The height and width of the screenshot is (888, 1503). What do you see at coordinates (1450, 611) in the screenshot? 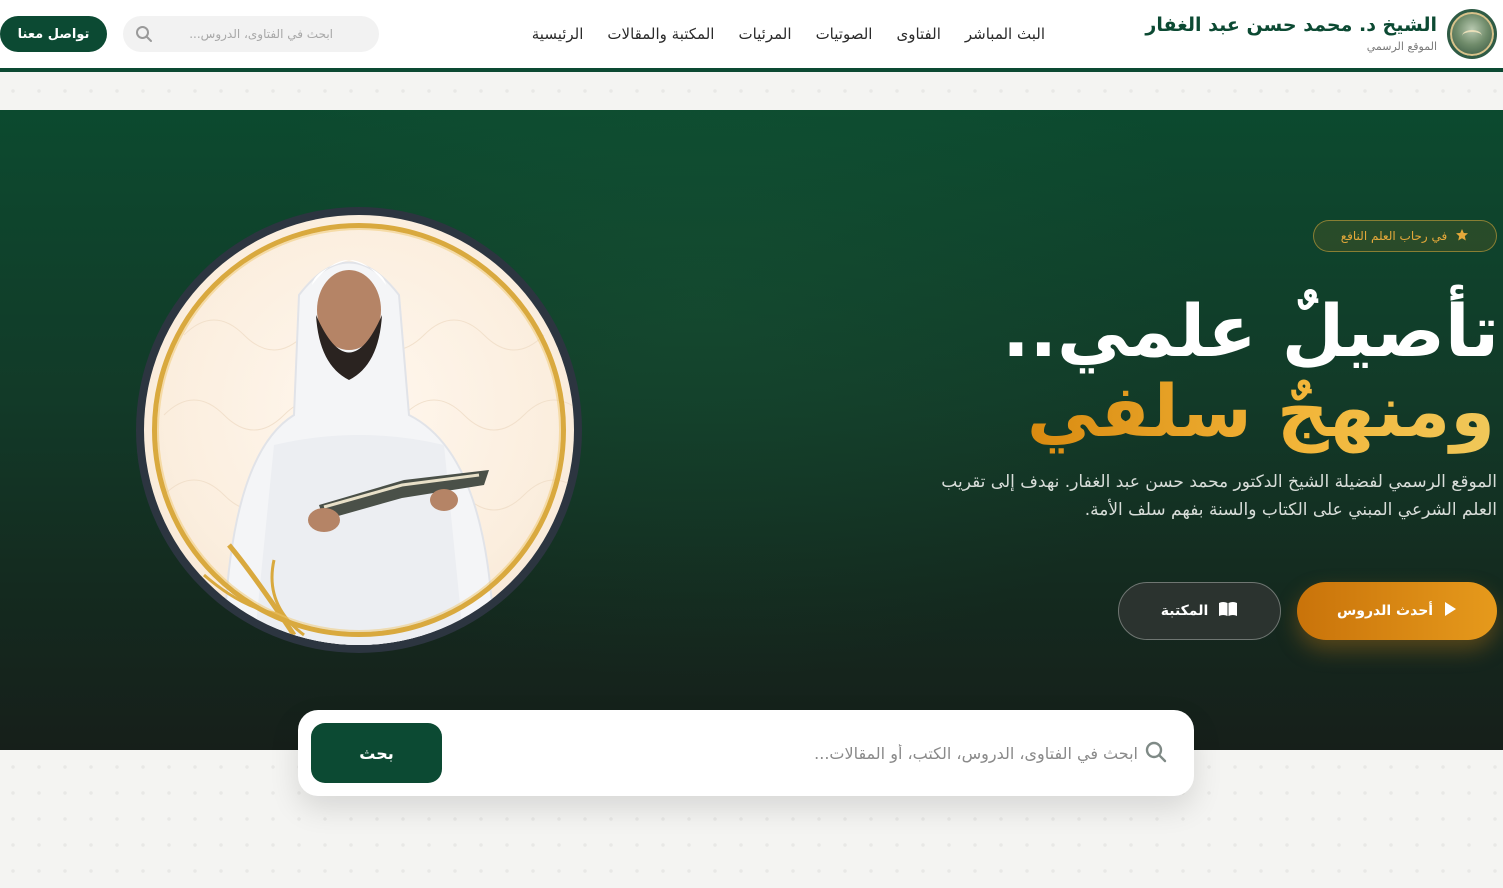
I see `play-icon` at bounding box center [1450, 611].